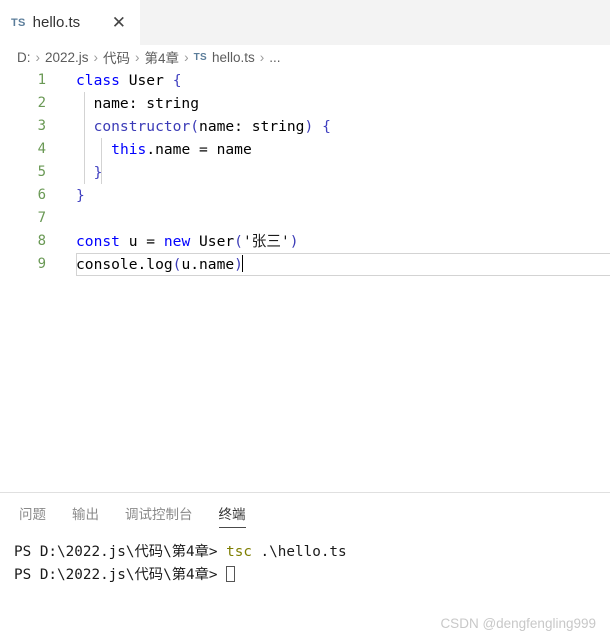  I want to click on code-line-text: const u = new User('张三'), so click(172, 241).